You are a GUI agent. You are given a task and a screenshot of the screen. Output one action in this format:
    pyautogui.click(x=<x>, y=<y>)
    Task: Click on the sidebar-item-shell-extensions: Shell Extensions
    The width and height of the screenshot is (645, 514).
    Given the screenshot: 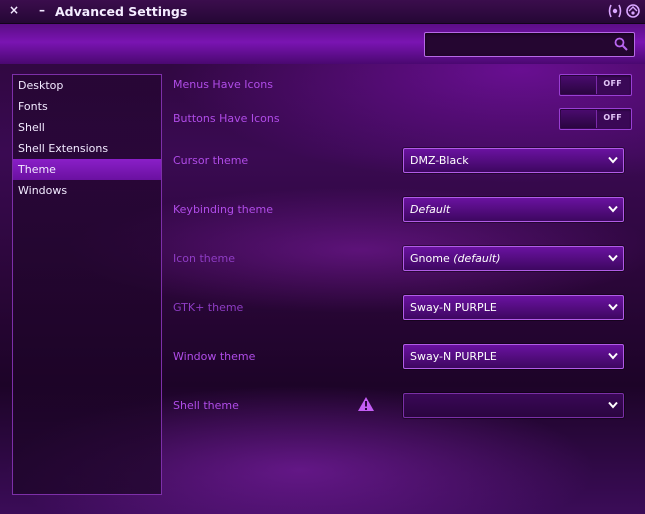 What is the action you would take?
    pyautogui.click(x=87, y=148)
    